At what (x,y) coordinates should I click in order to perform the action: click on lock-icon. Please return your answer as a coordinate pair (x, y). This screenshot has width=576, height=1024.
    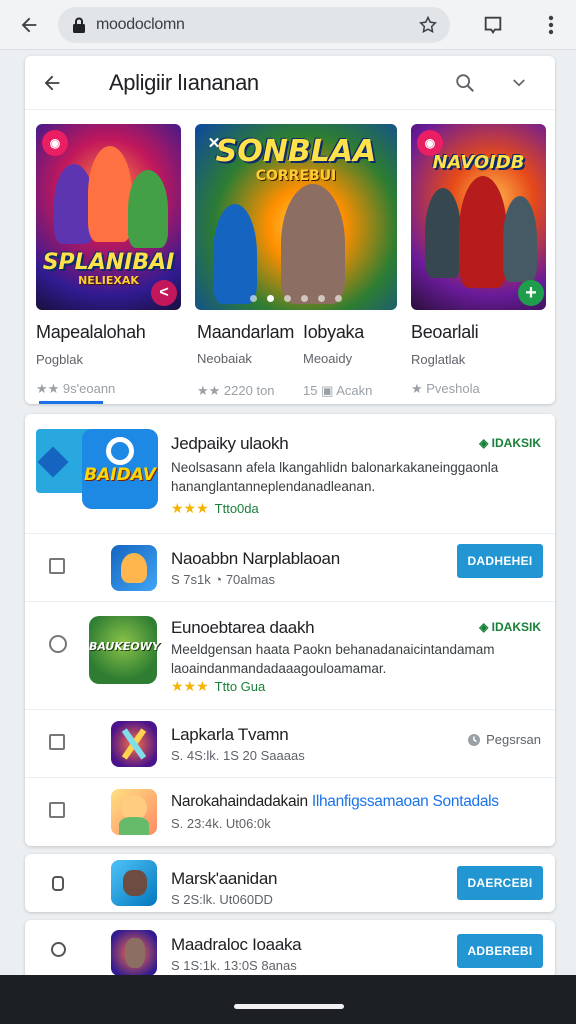
    Looking at the image, I should click on (79, 25).